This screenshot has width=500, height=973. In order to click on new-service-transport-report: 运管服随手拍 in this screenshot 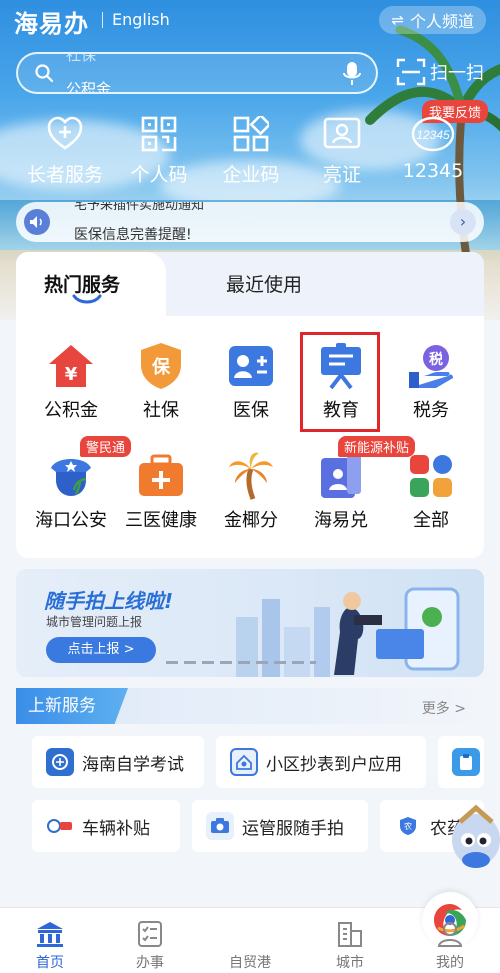, I will do `click(280, 826)`.